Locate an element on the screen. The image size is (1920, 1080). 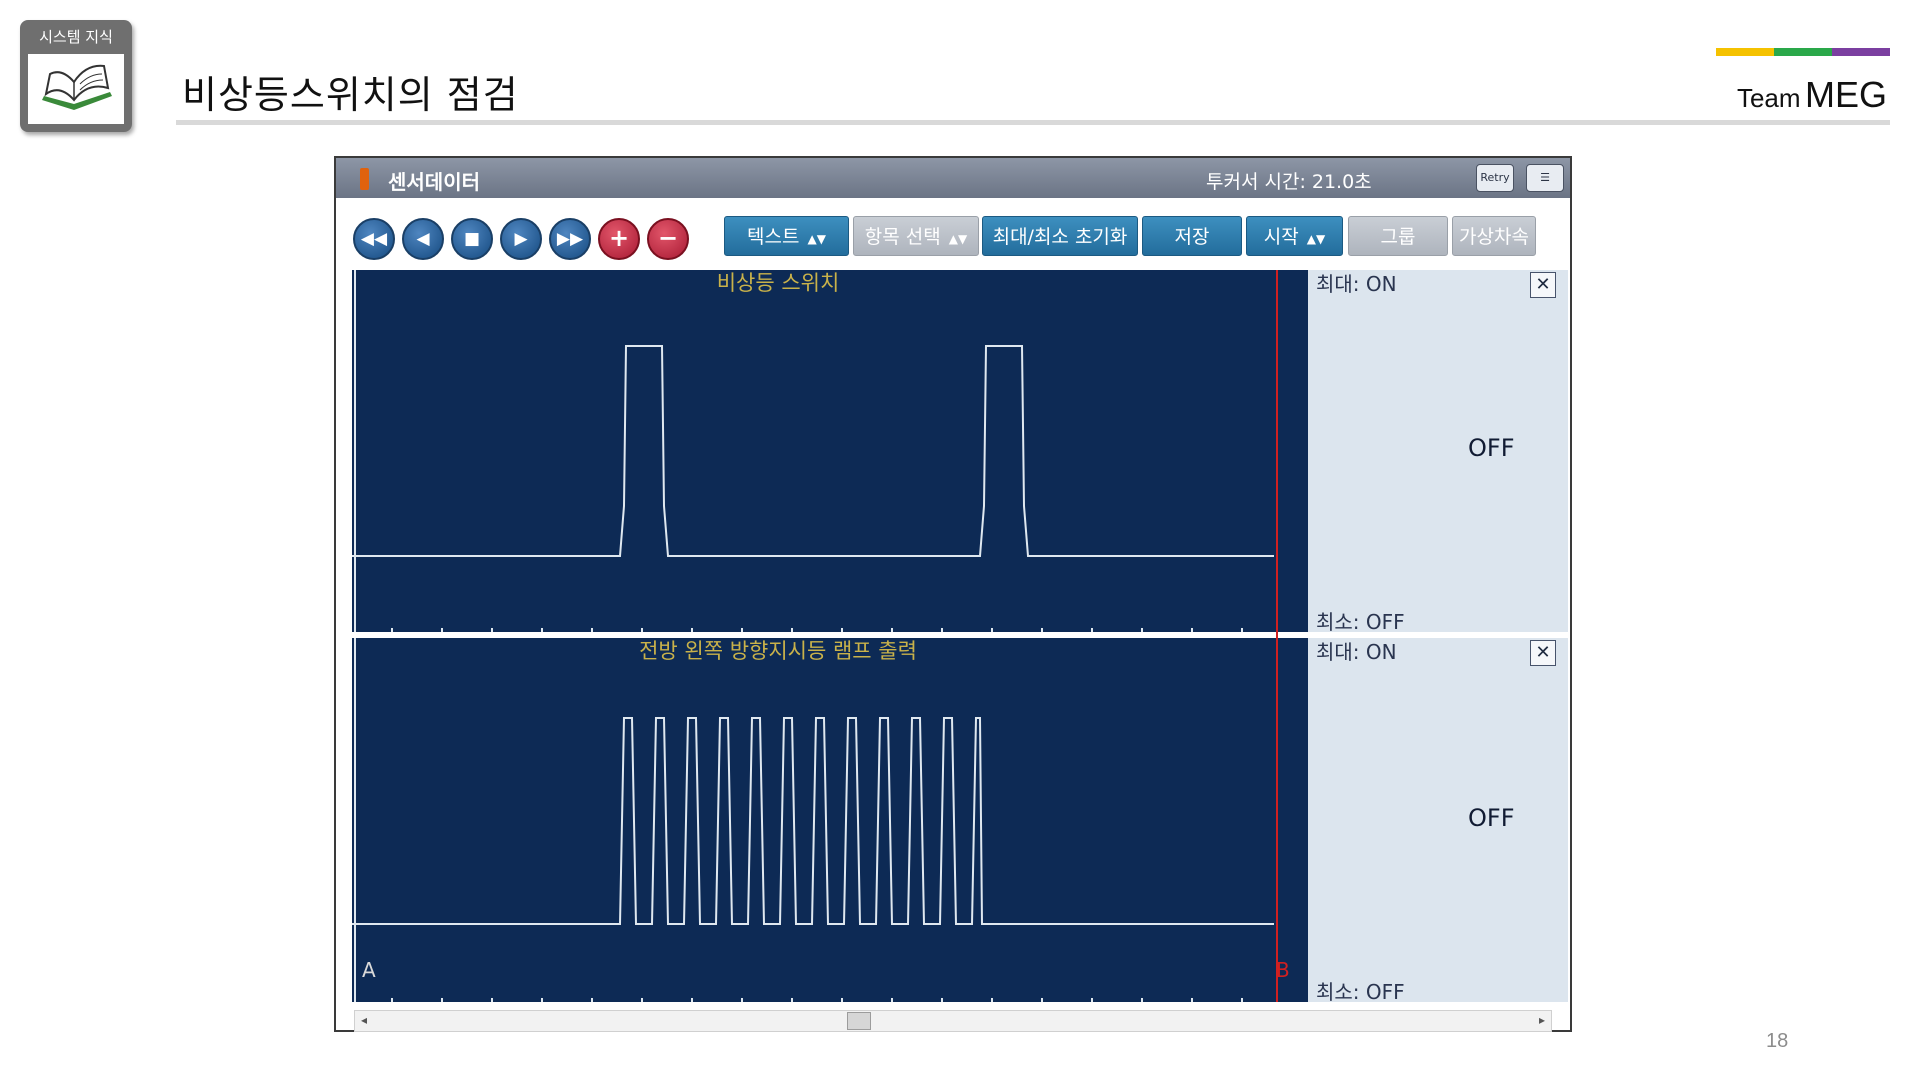
play-icon: ▶ is located at coordinates (521, 239).